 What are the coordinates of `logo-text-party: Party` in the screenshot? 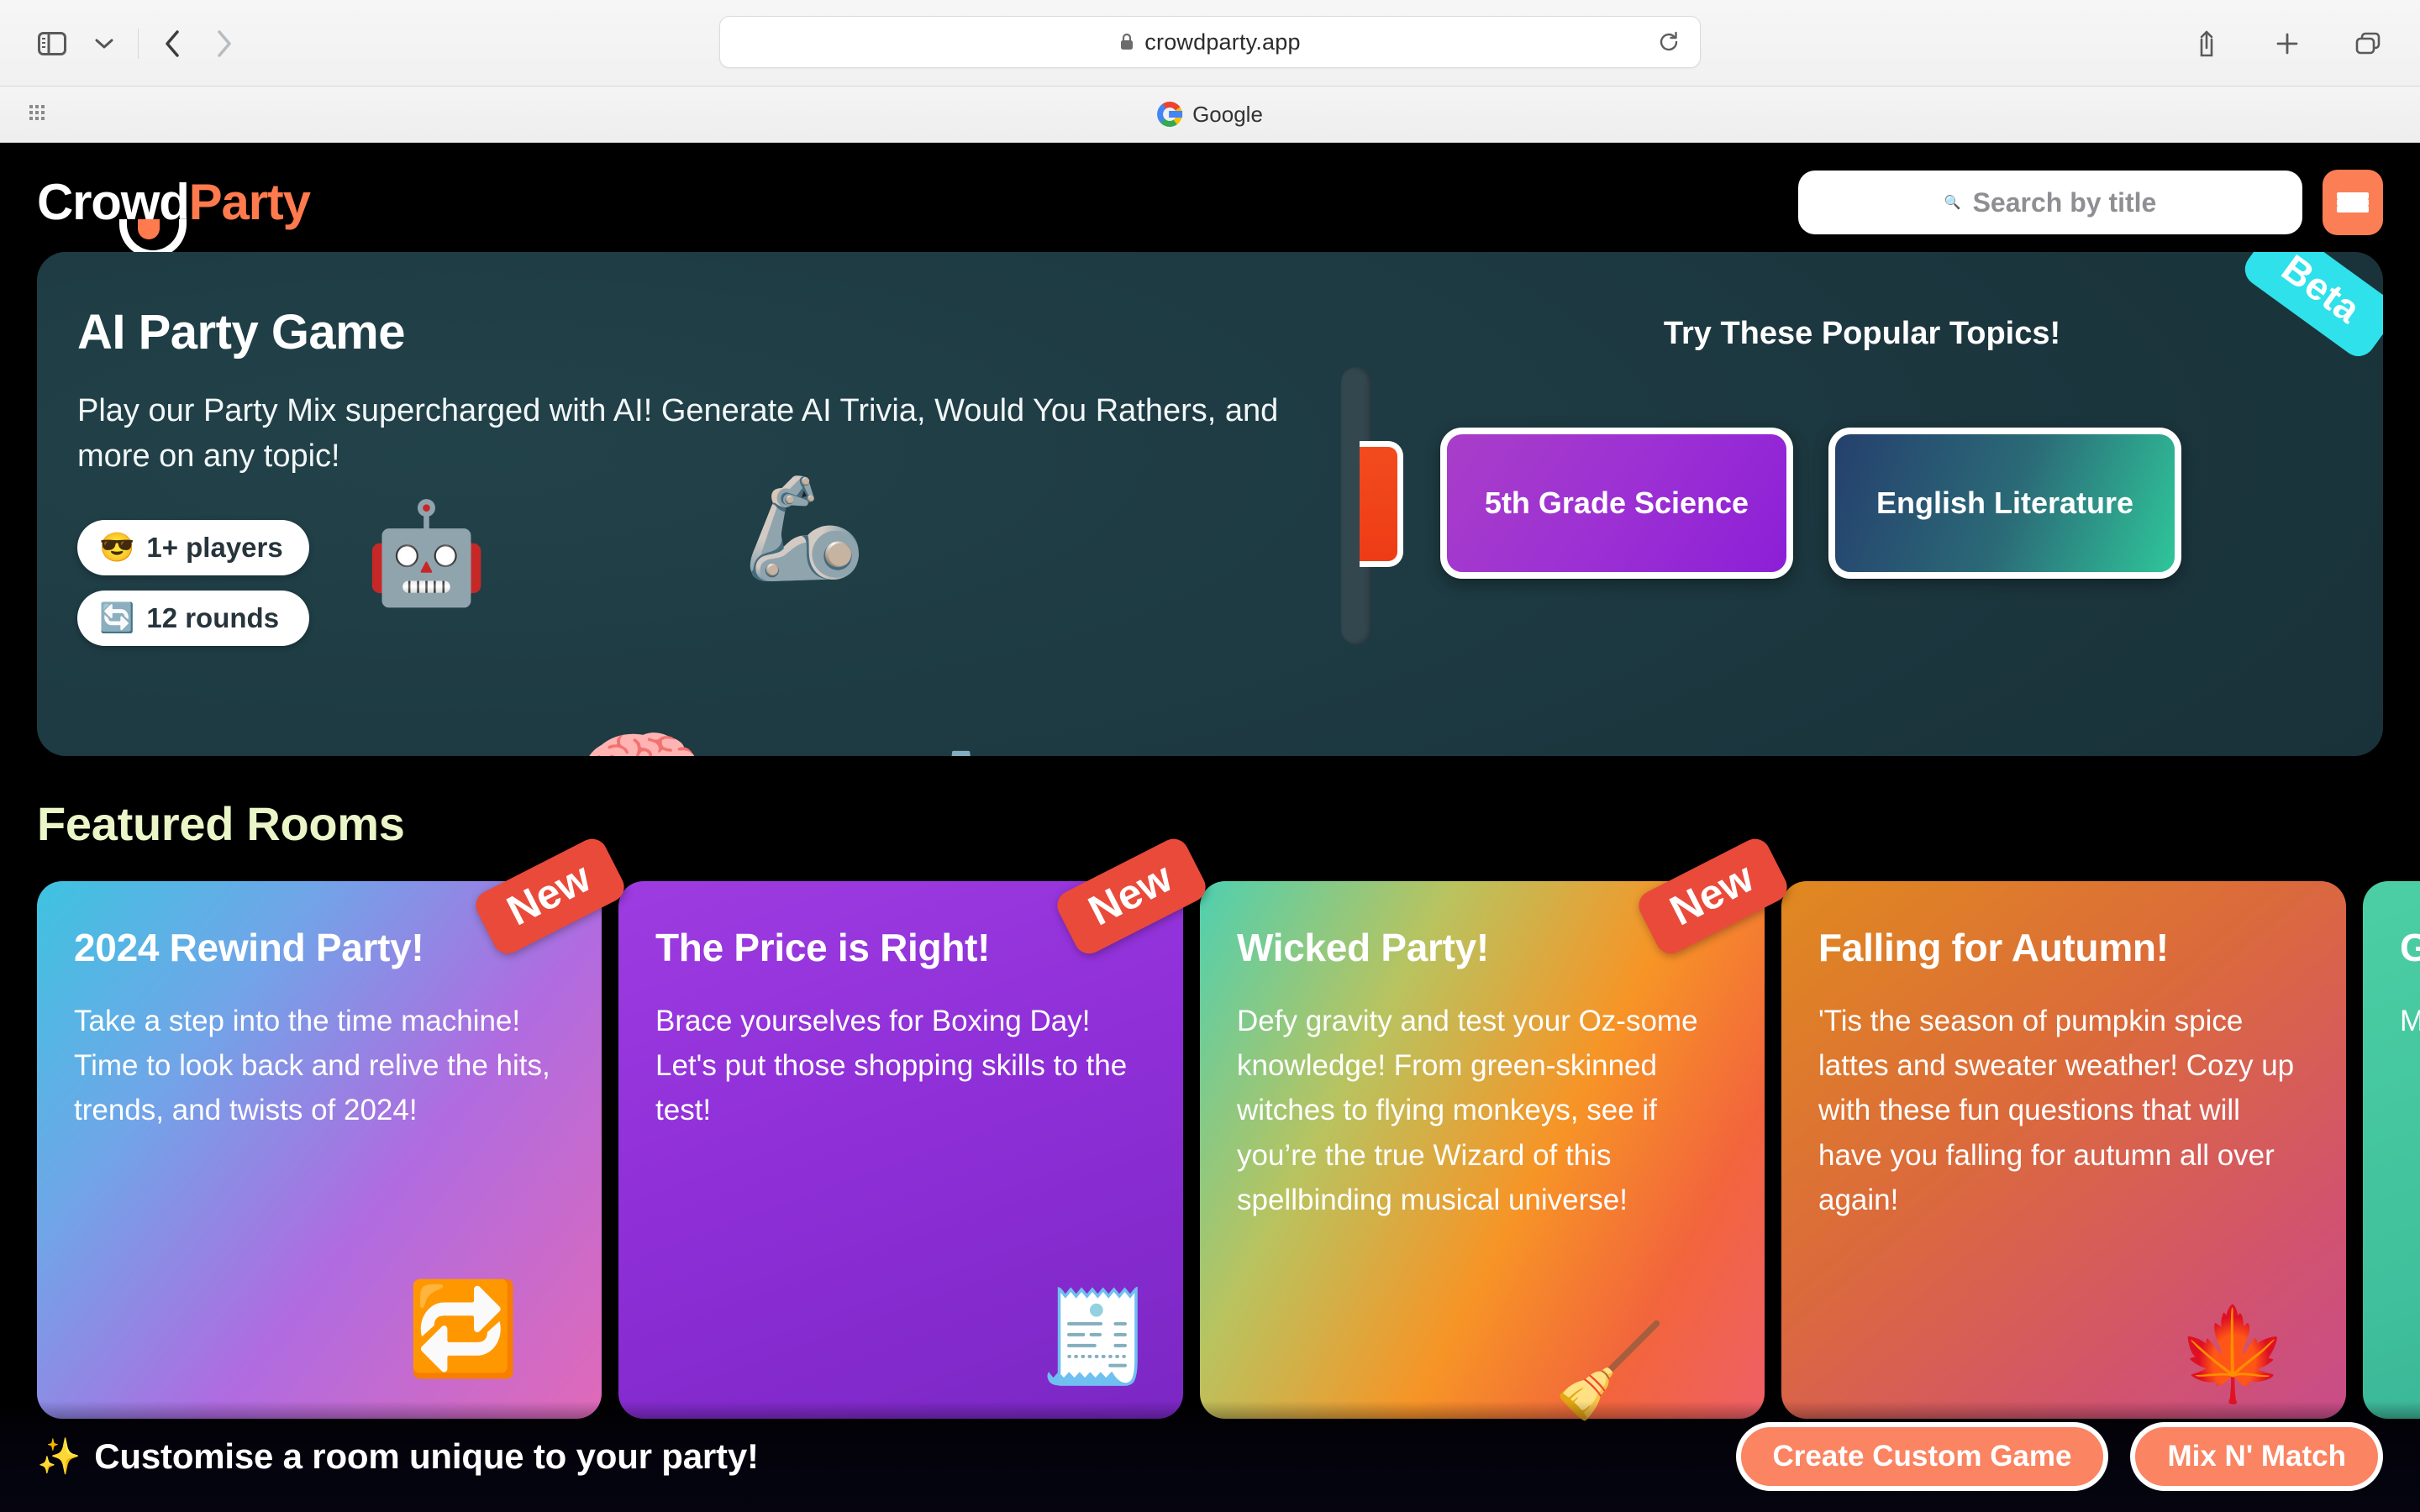 It's located at (249, 202).